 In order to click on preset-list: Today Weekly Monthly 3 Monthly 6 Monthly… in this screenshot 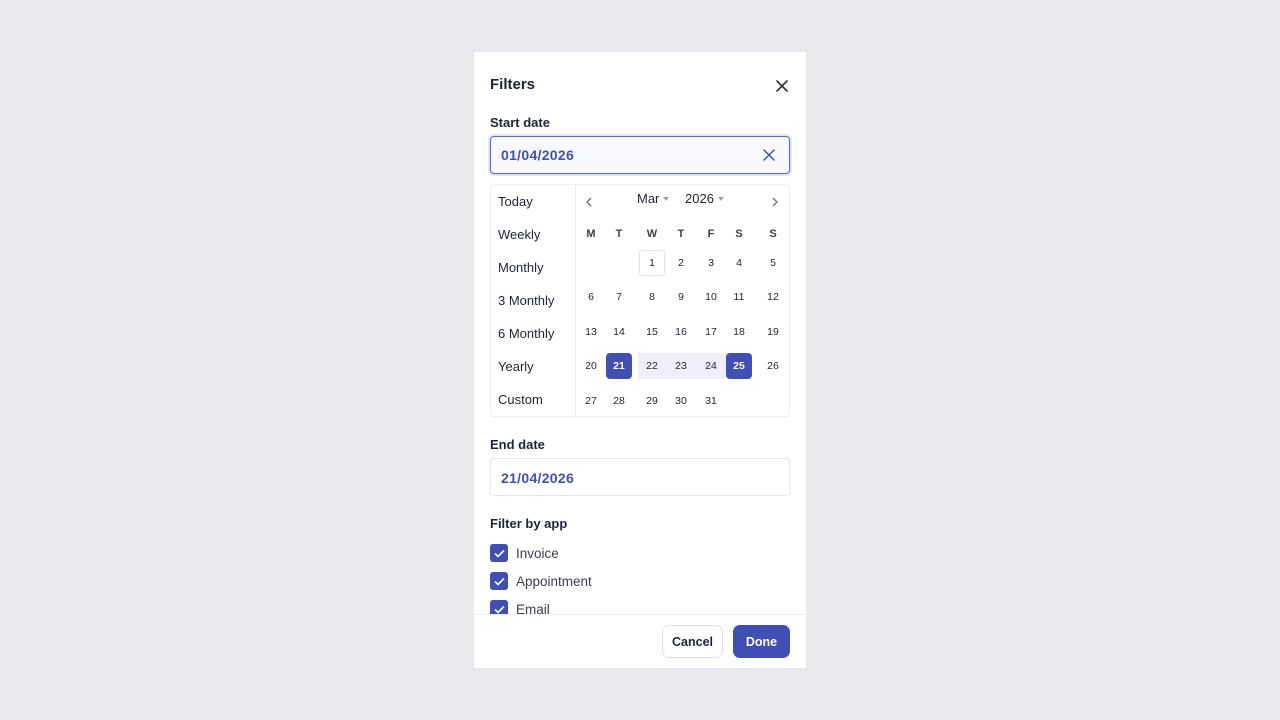, I will do `click(533, 300)`.